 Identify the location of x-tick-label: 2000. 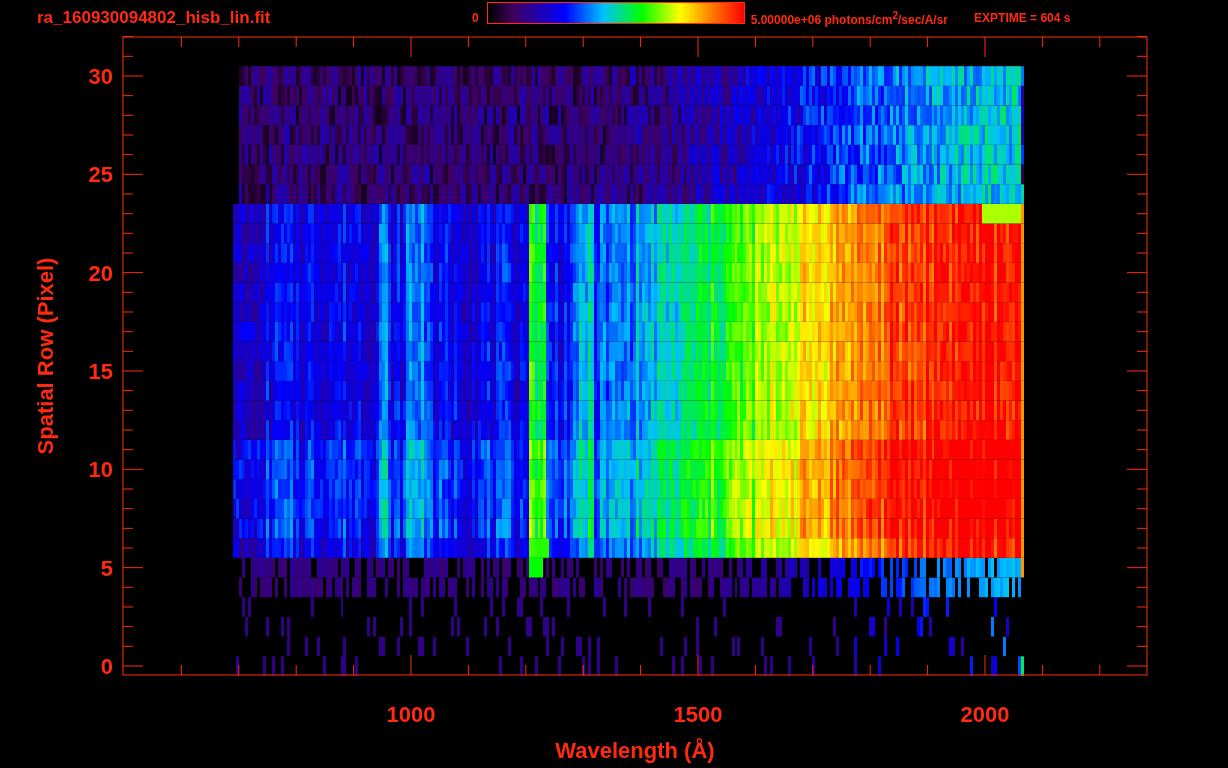
(985, 714).